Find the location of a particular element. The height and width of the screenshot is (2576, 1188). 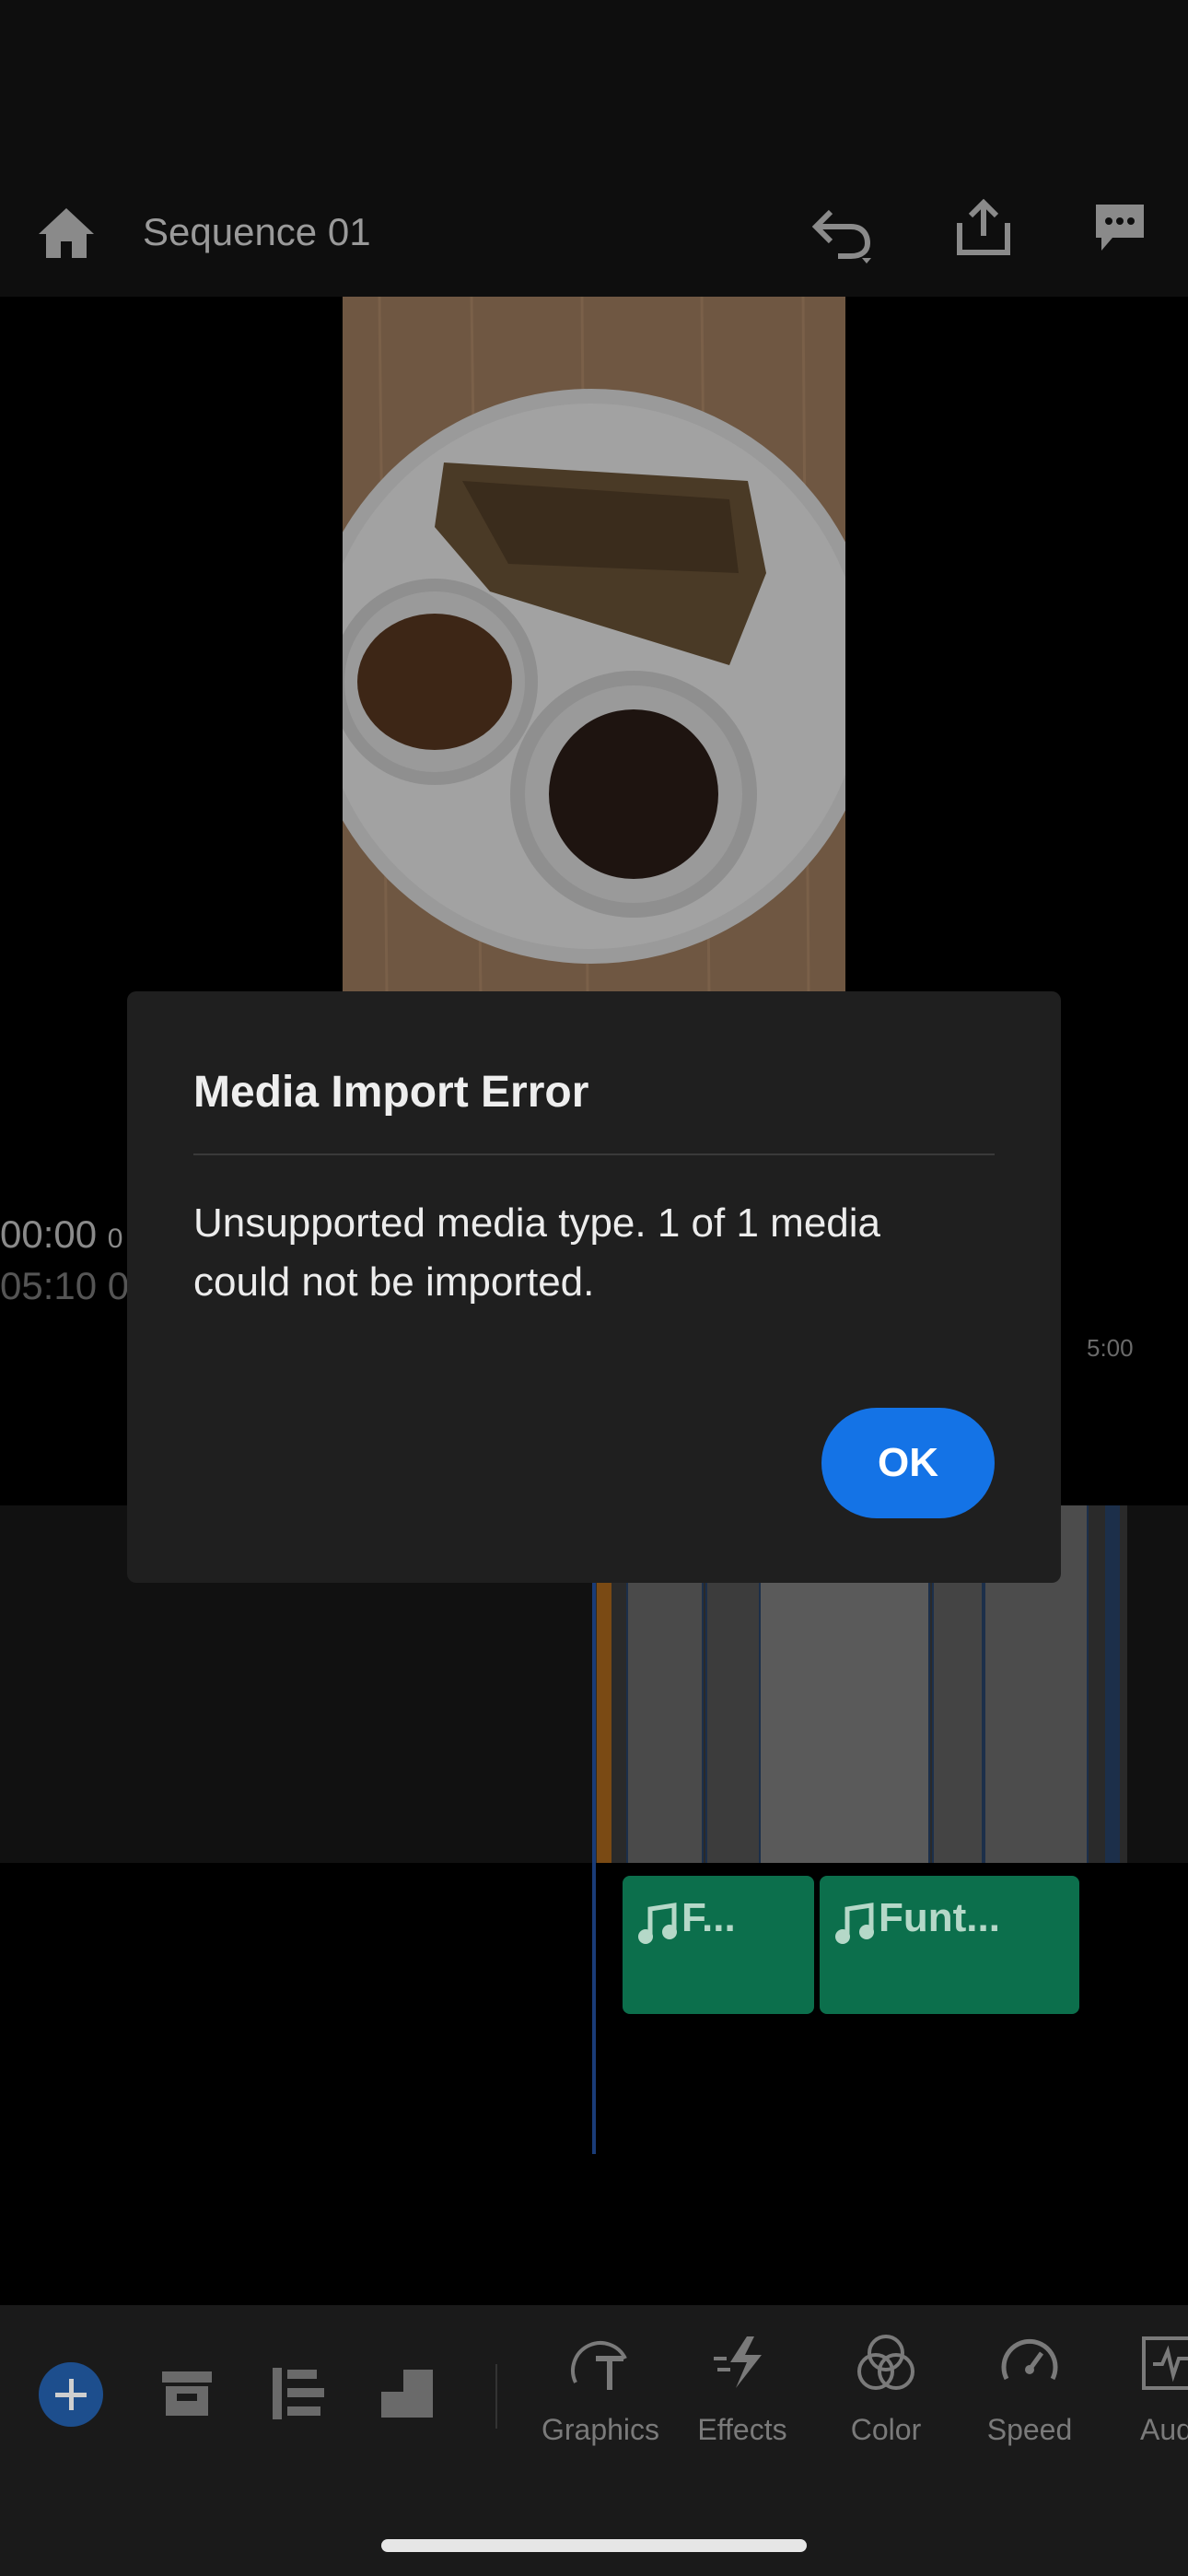

status-bar-area is located at coordinates (594, 96).